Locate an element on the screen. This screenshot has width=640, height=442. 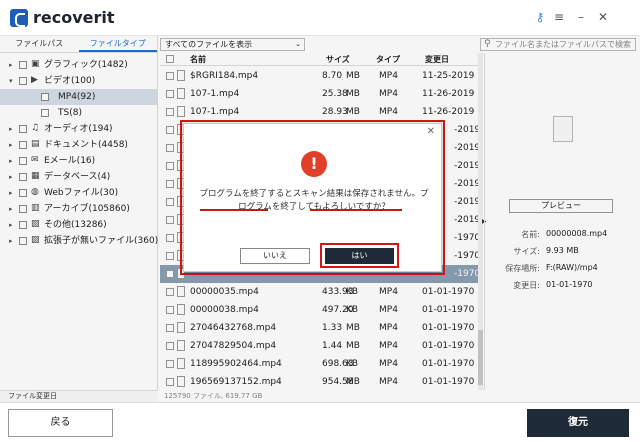
recover-button: 復元 is located at coordinates (578, 423).